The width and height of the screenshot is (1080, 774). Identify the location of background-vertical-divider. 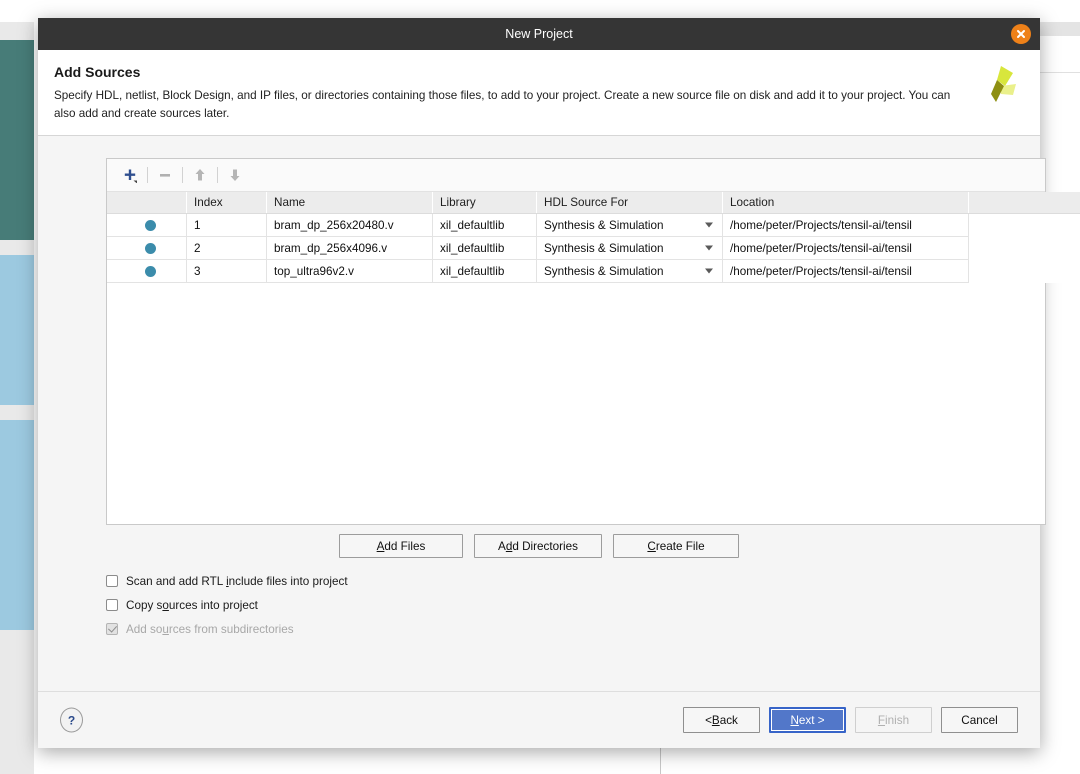
(660, 761).